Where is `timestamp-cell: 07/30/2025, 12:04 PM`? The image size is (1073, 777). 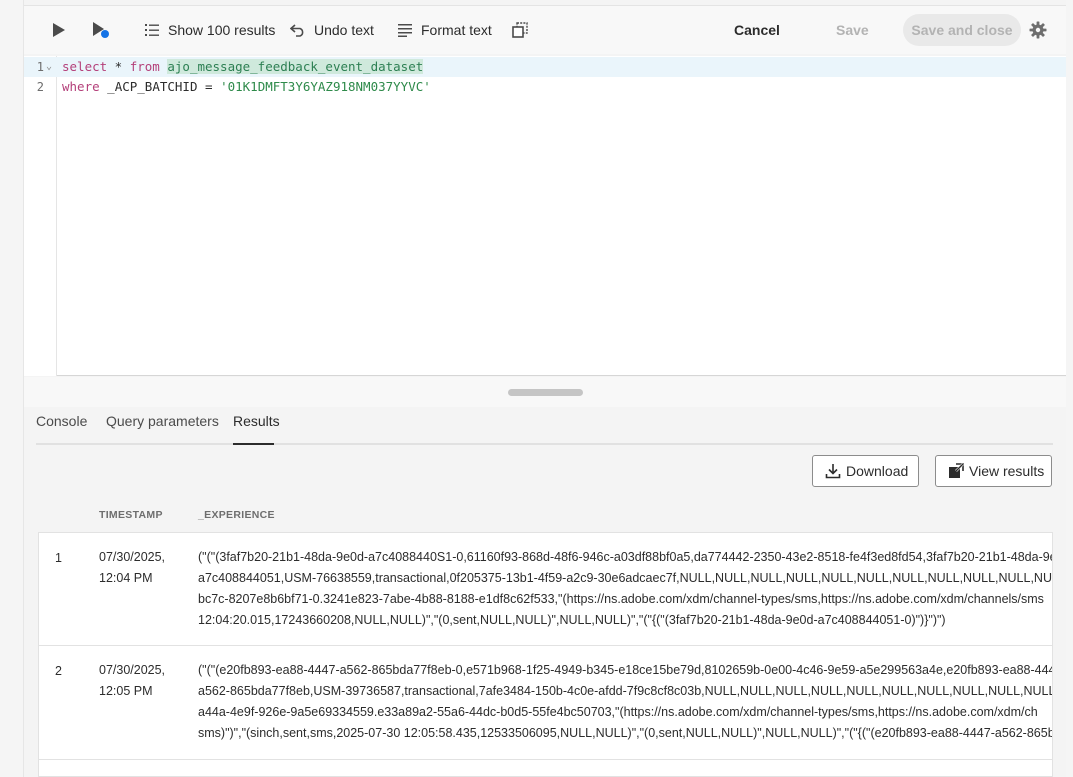
timestamp-cell: 07/30/2025, 12:04 PM is located at coordinates (144, 568).